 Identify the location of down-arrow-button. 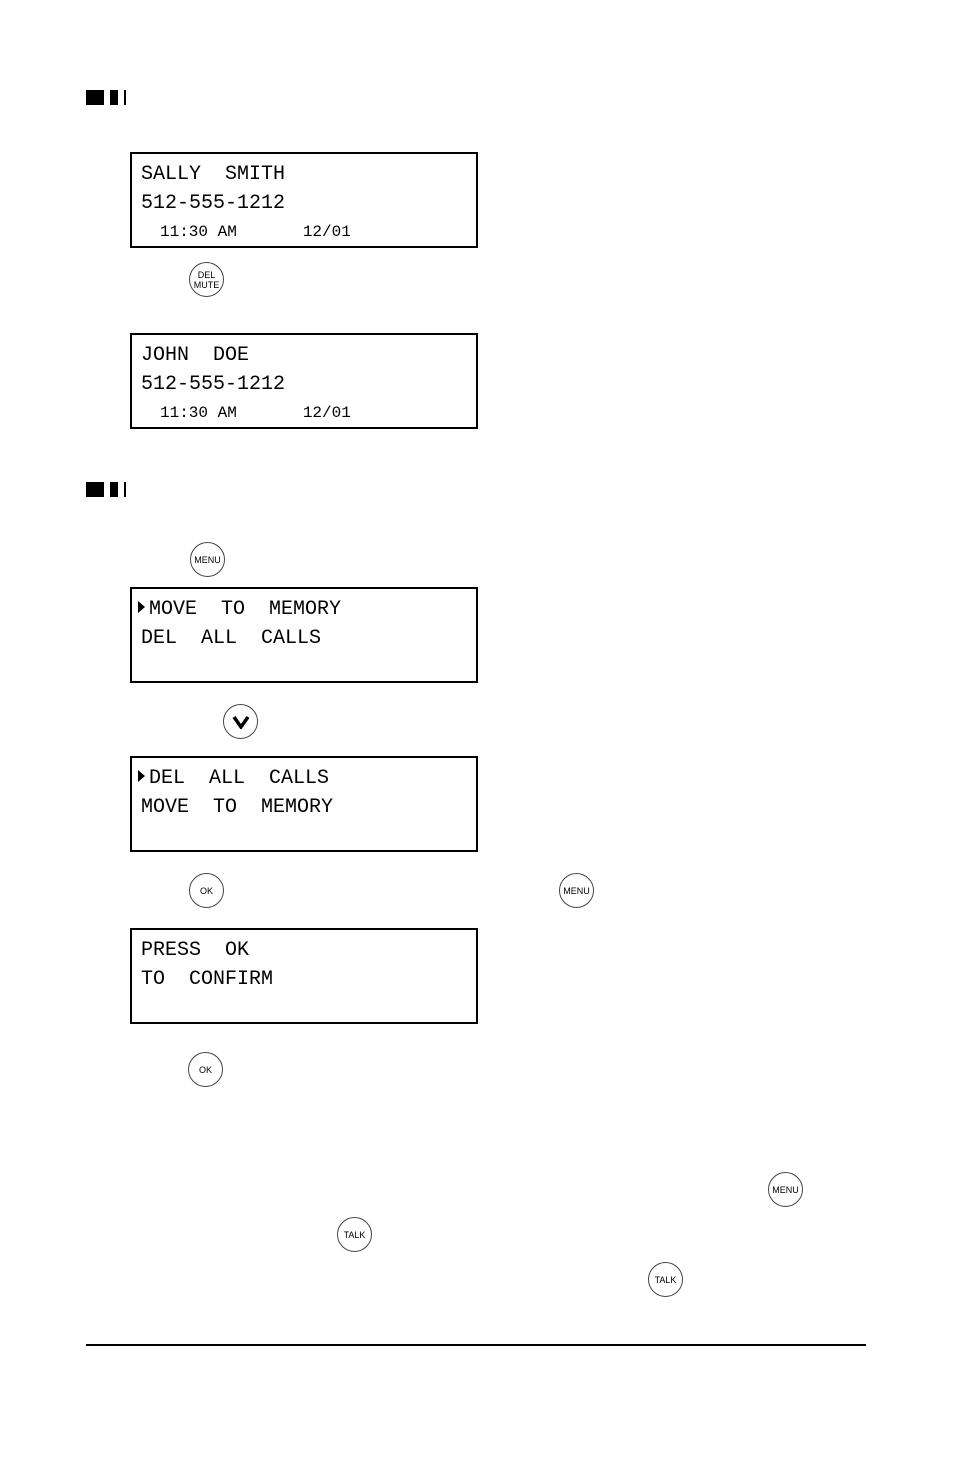
(240, 721).